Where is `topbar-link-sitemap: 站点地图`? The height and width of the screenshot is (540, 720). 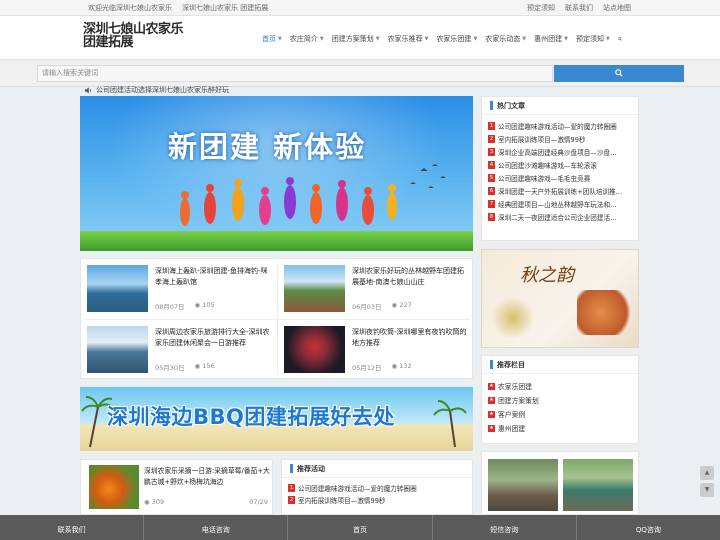 topbar-link-sitemap: 站点地图 is located at coordinates (617, 8).